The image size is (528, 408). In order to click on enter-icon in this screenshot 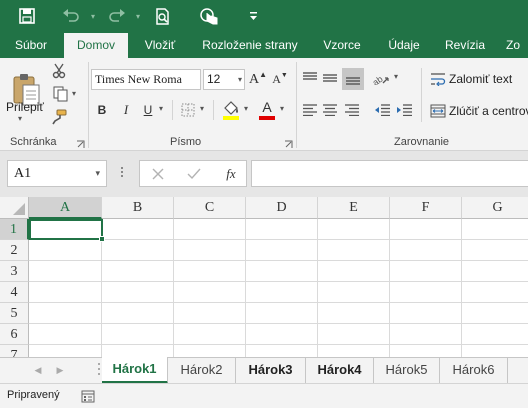, I will do `click(194, 174)`.